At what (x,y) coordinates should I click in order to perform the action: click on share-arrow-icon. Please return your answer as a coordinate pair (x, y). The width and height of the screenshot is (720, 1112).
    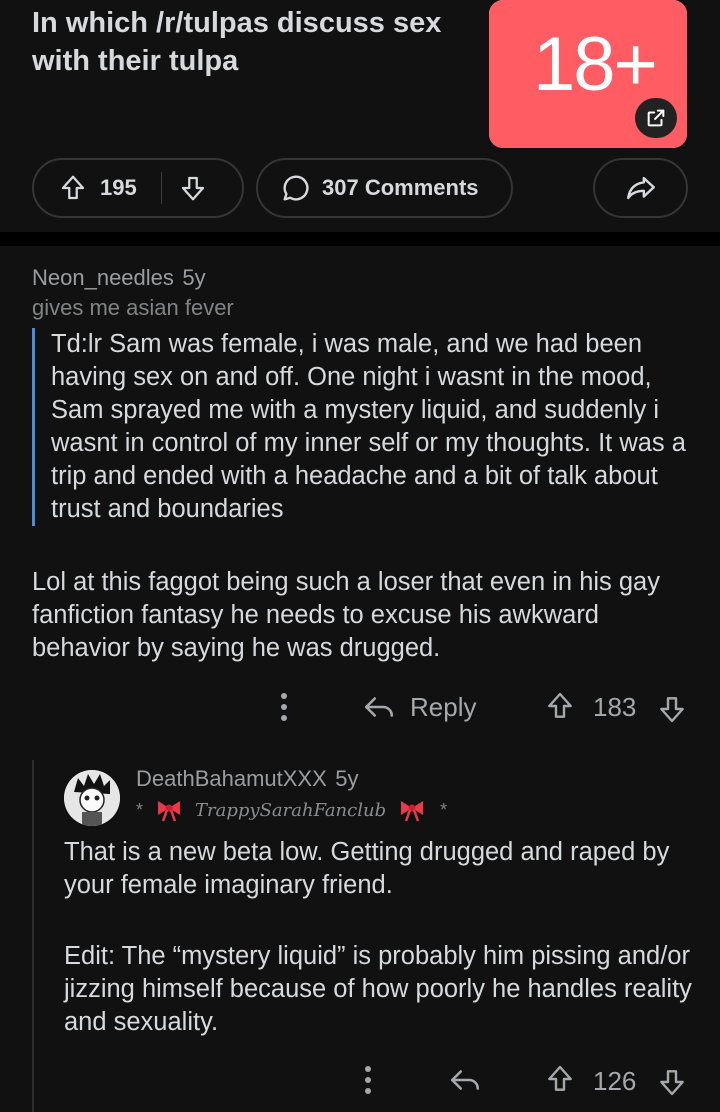
    Looking at the image, I should click on (641, 188).